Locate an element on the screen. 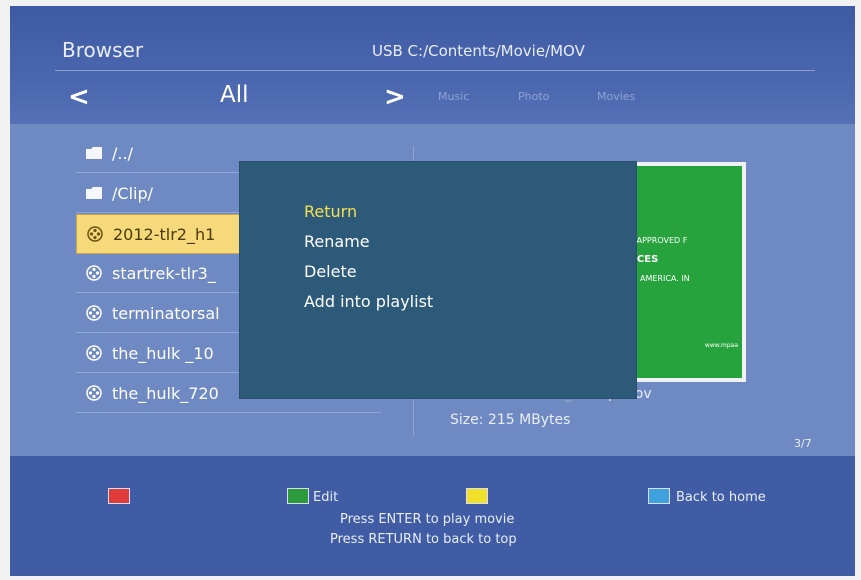  poster-text: www.mpaa is located at coordinates (721, 345).